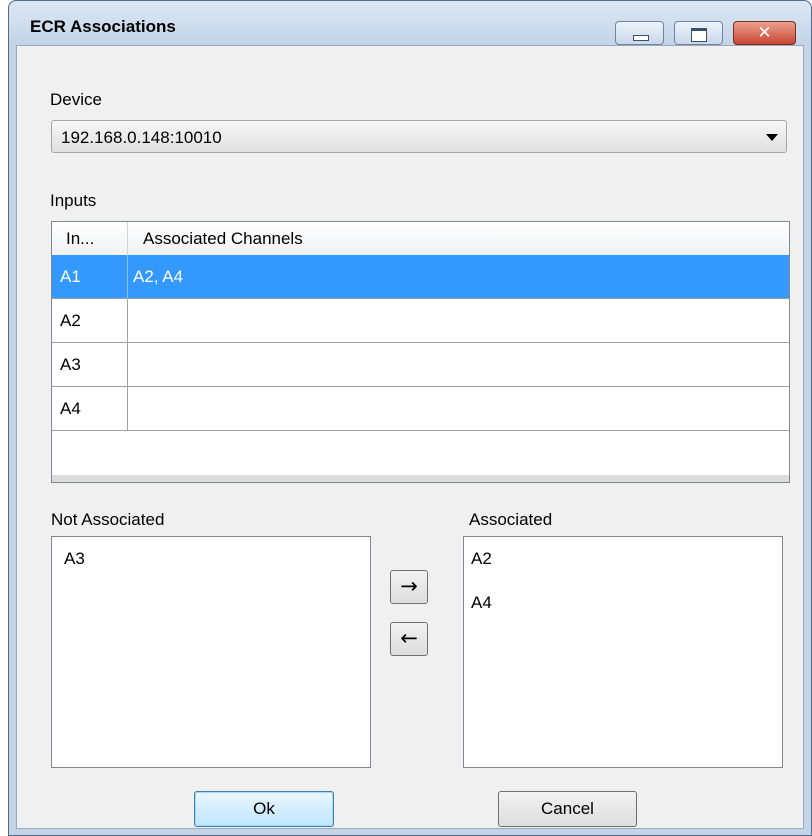 This screenshot has width=812, height=836. Describe the element at coordinates (481, 603) in the screenshot. I see `list-item: A4` at that location.